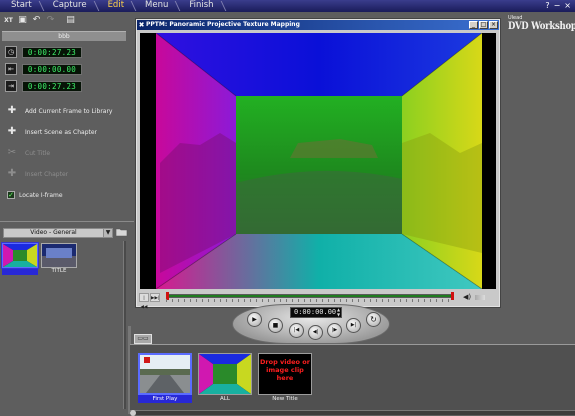  I want to click on mark-in-row: ⇤ 0:00:00.00, so click(64, 69).